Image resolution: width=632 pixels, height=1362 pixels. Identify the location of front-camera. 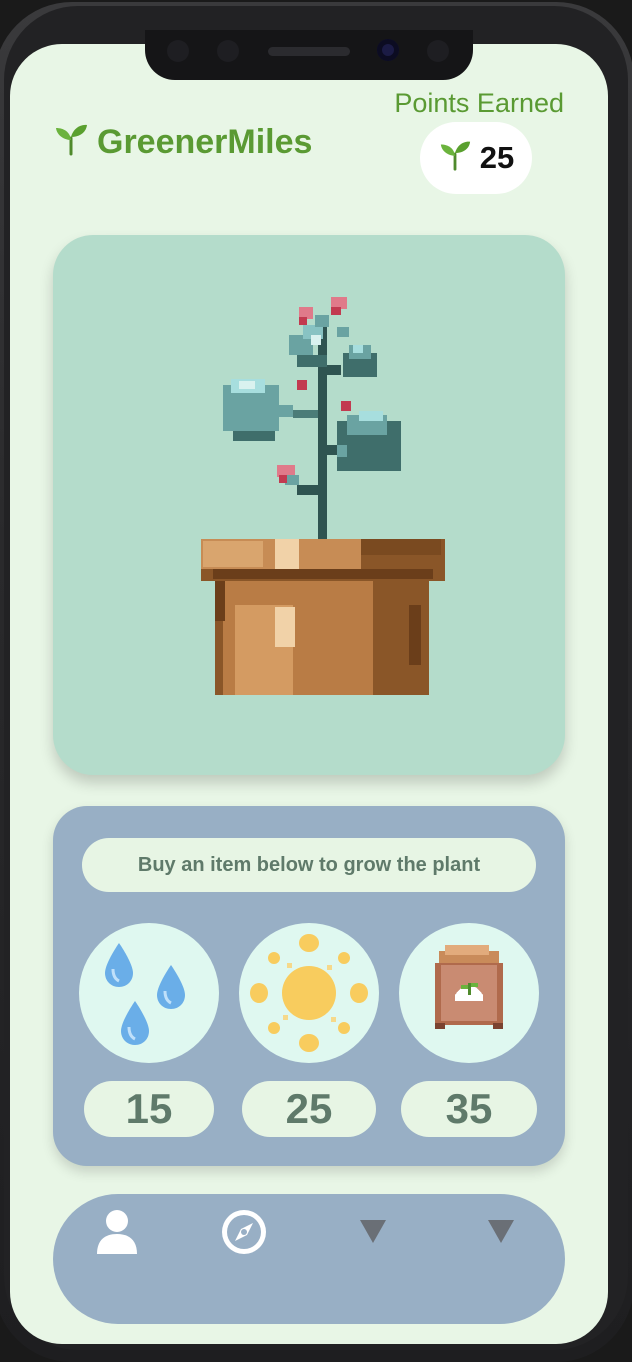
(388, 50).